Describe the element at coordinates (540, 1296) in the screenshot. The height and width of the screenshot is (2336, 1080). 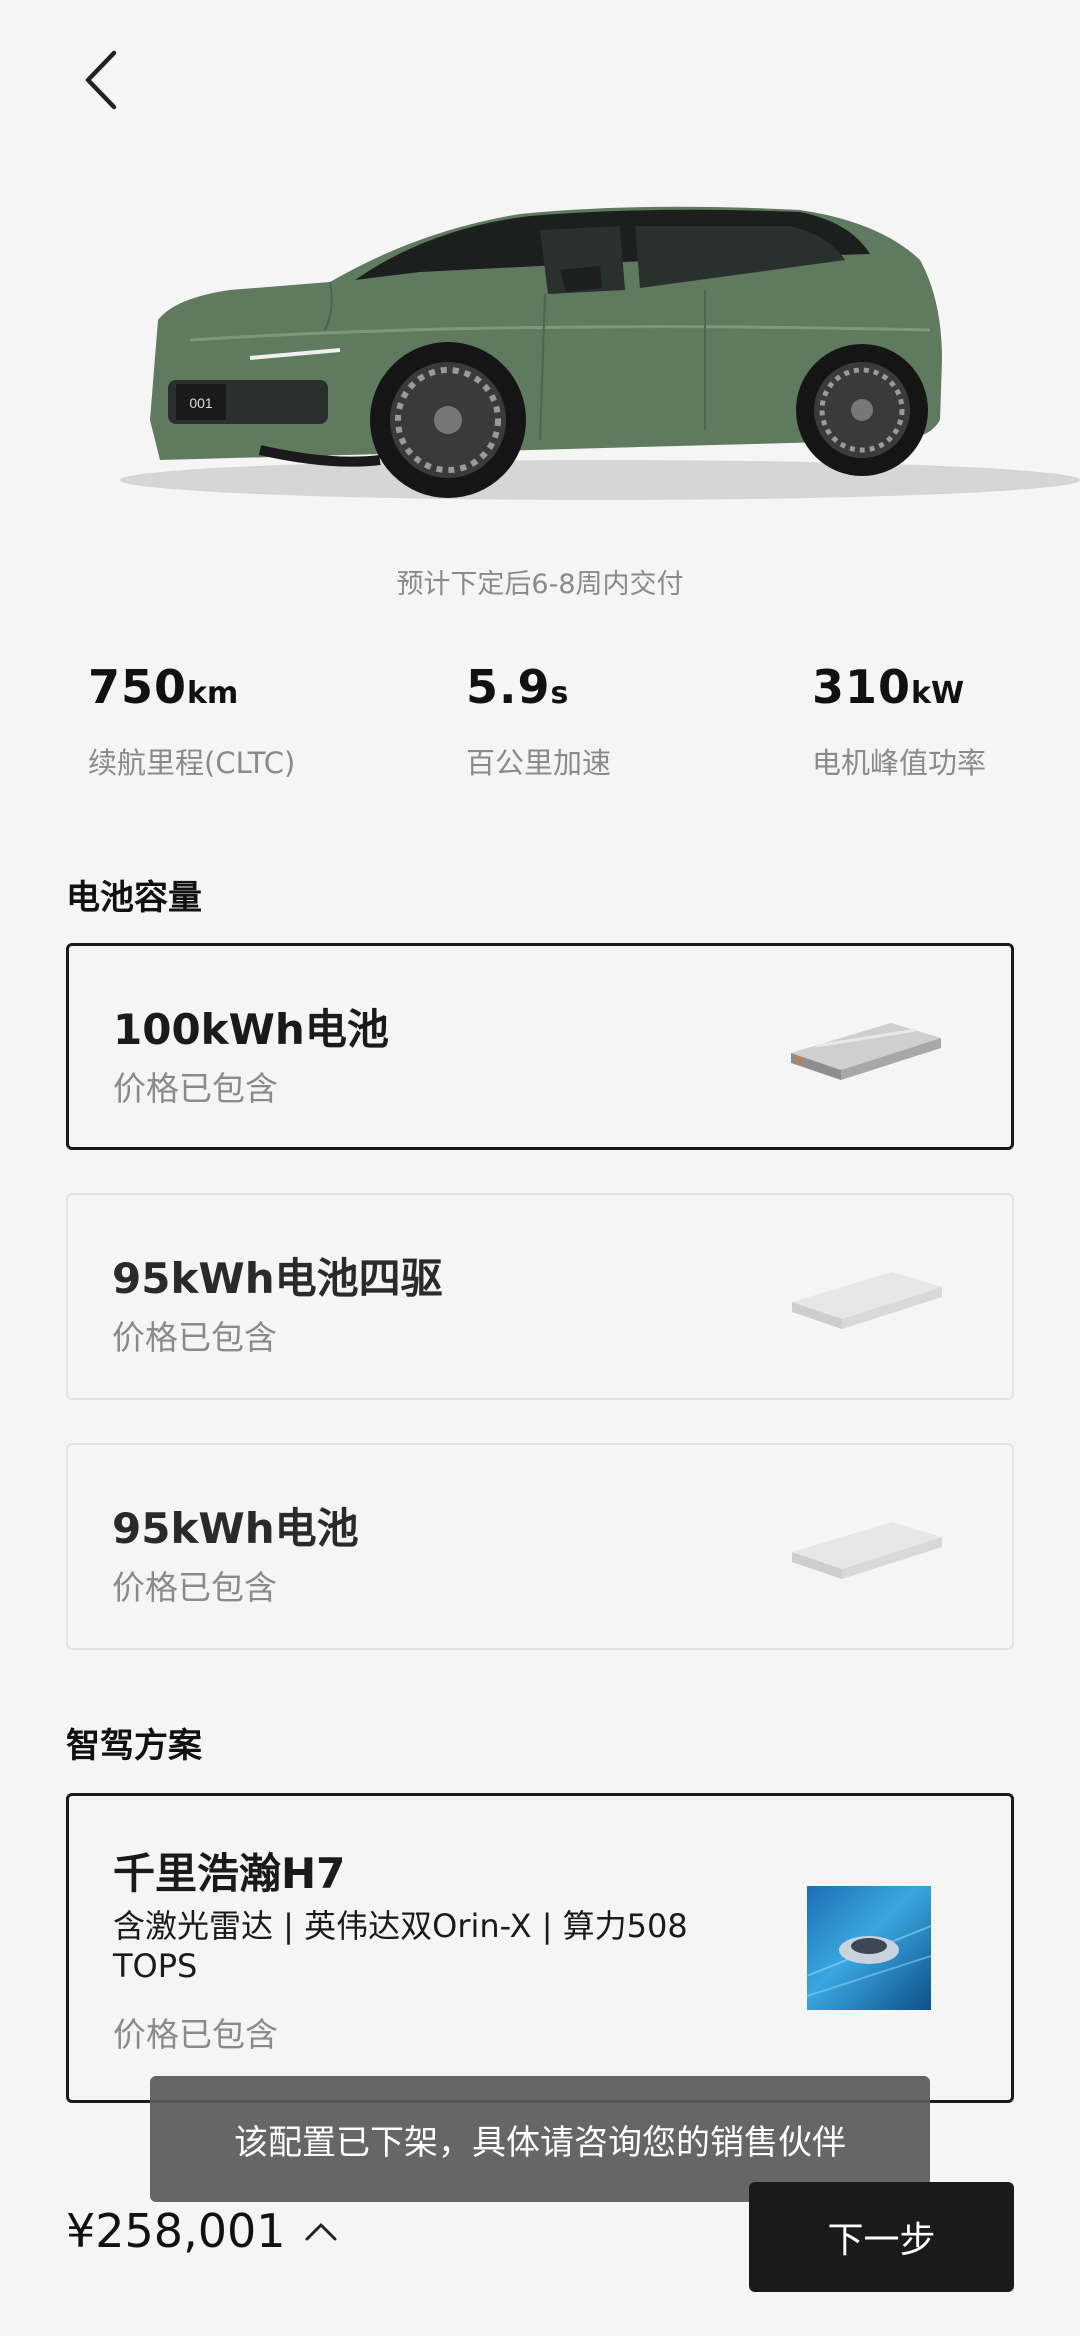
I see `battery-option-95kwh-awd: 95kWh电池四驱 价格已包含` at that location.